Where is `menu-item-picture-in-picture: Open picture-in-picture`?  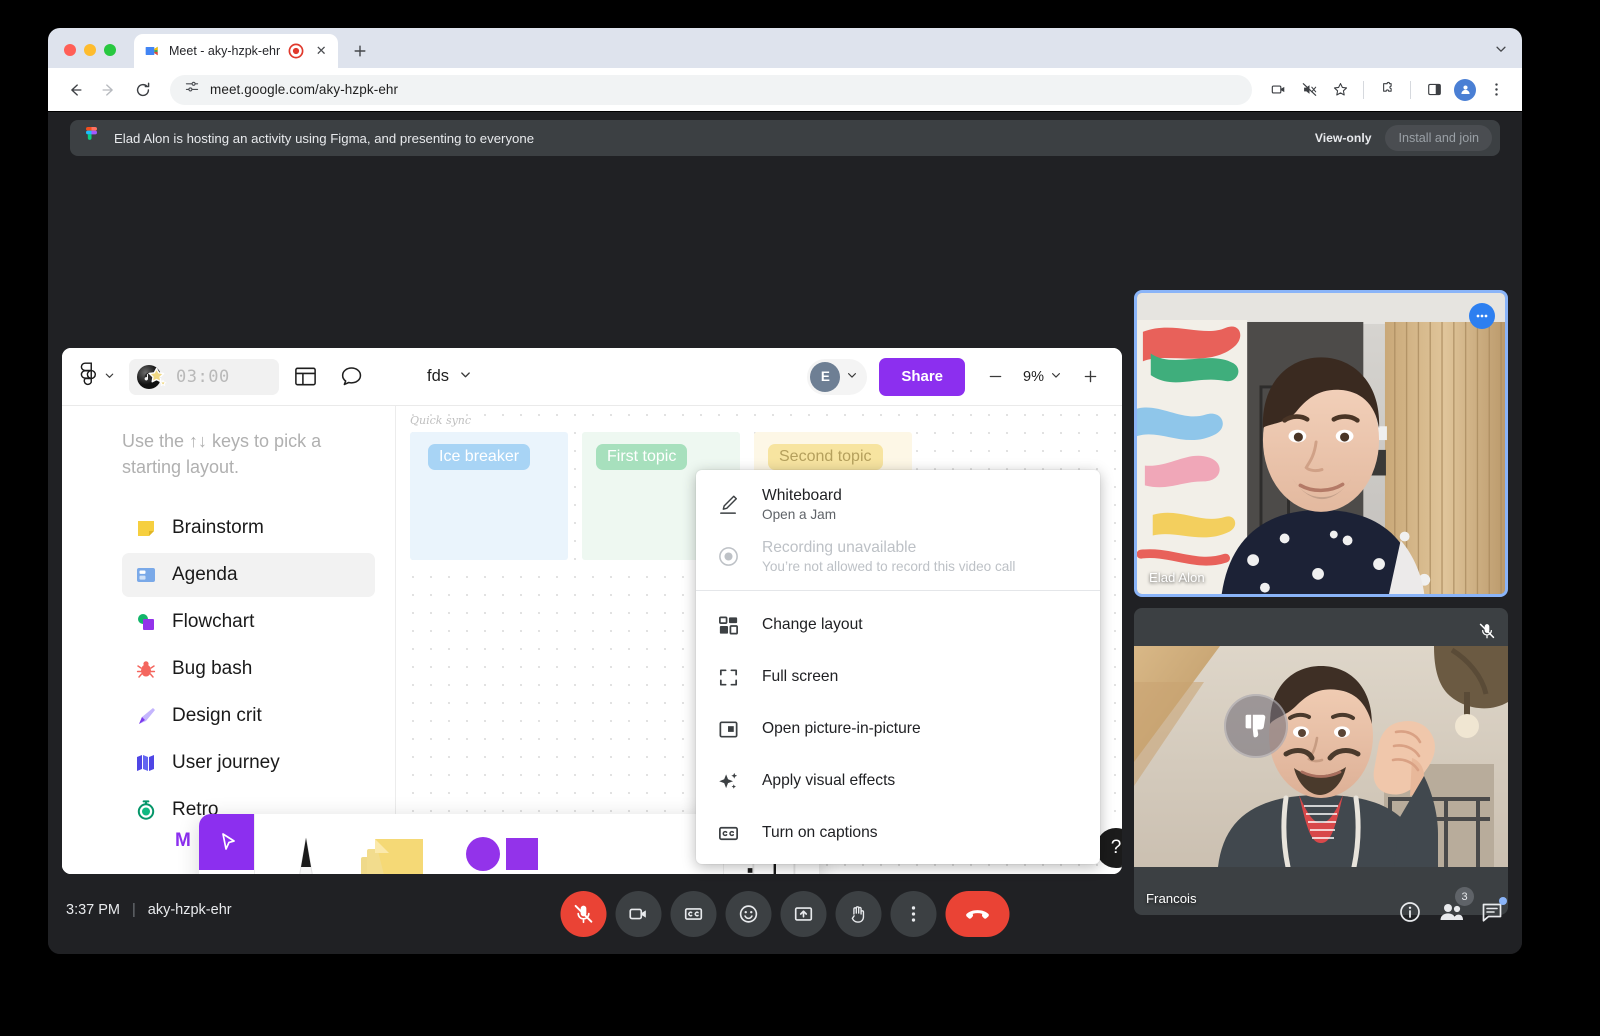 menu-item-picture-in-picture: Open picture-in-picture is located at coordinates (898, 729).